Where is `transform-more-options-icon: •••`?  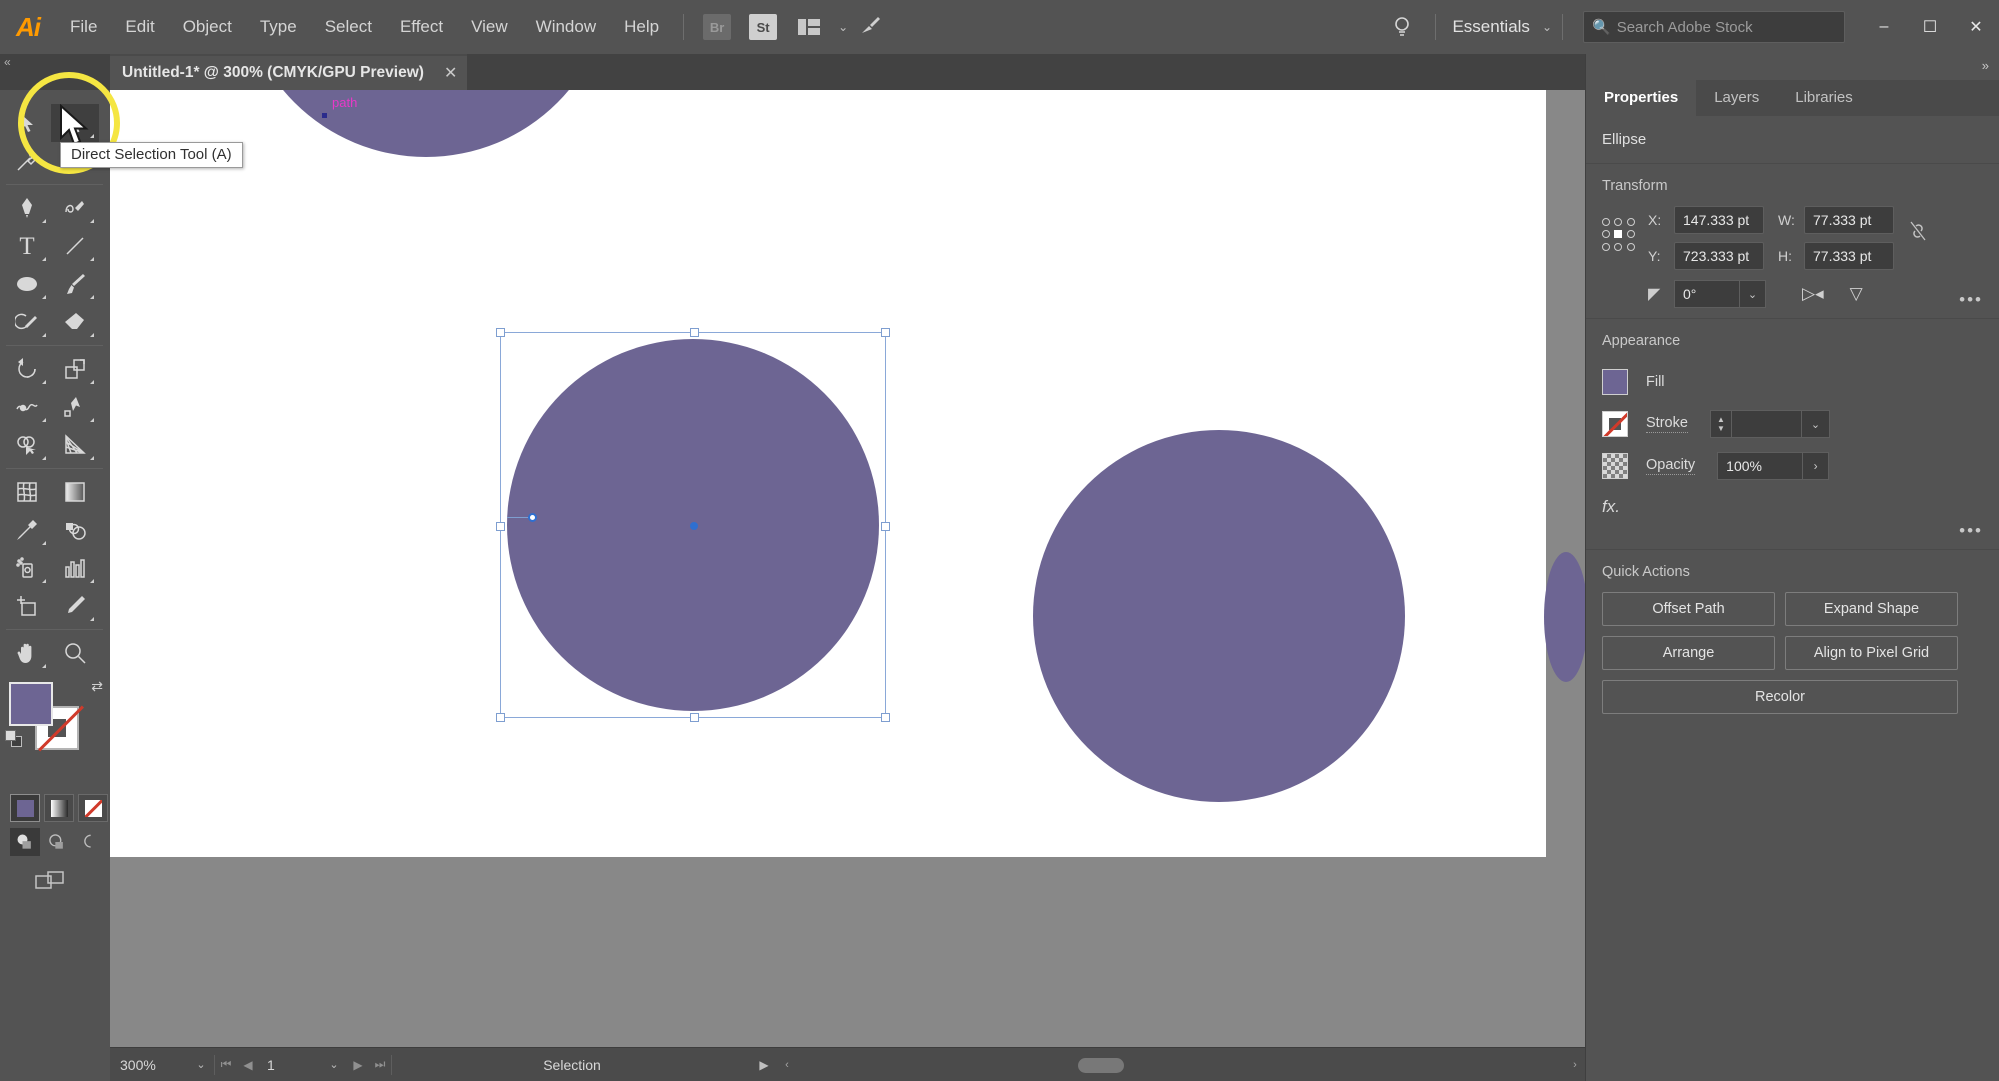
transform-more-options-icon: ••• is located at coordinates (1971, 300).